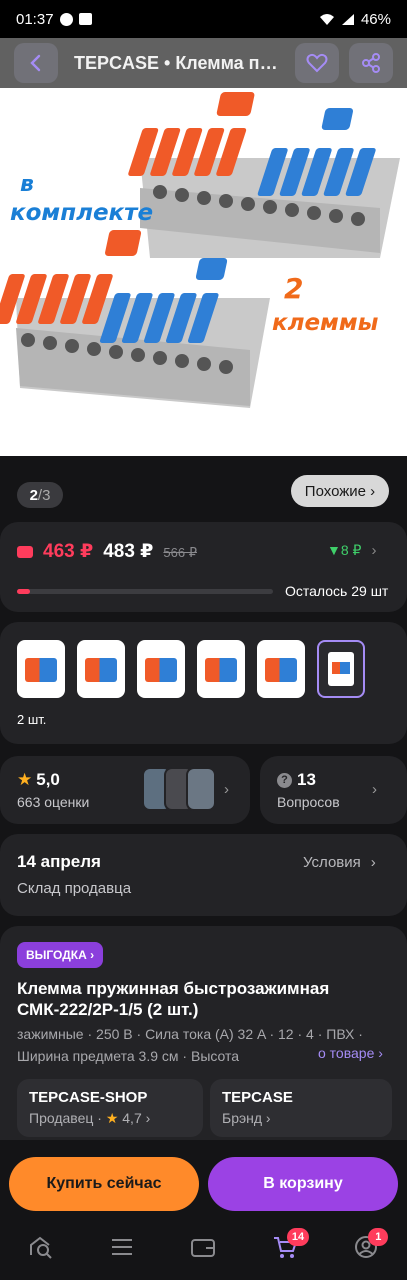  I want to click on review-photos, so click(179, 789).